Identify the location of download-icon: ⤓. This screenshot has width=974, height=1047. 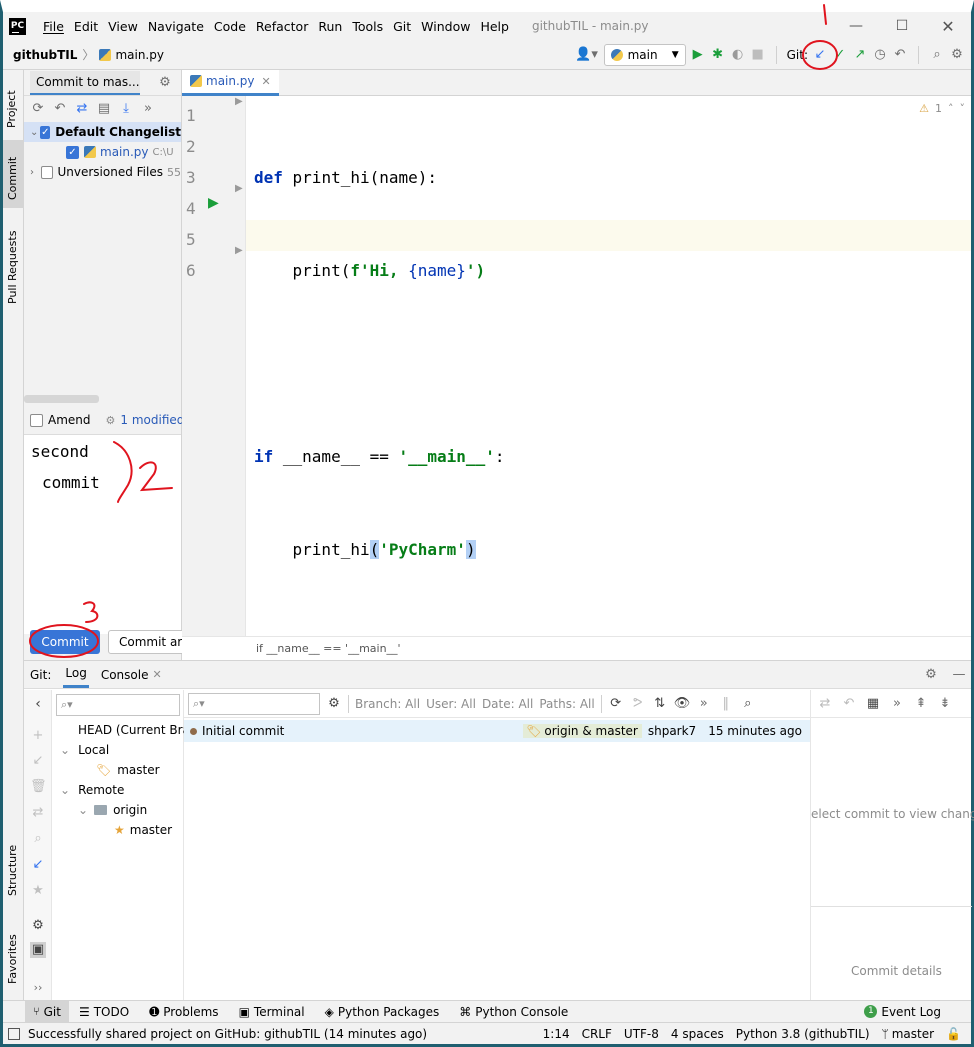
(126, 109).